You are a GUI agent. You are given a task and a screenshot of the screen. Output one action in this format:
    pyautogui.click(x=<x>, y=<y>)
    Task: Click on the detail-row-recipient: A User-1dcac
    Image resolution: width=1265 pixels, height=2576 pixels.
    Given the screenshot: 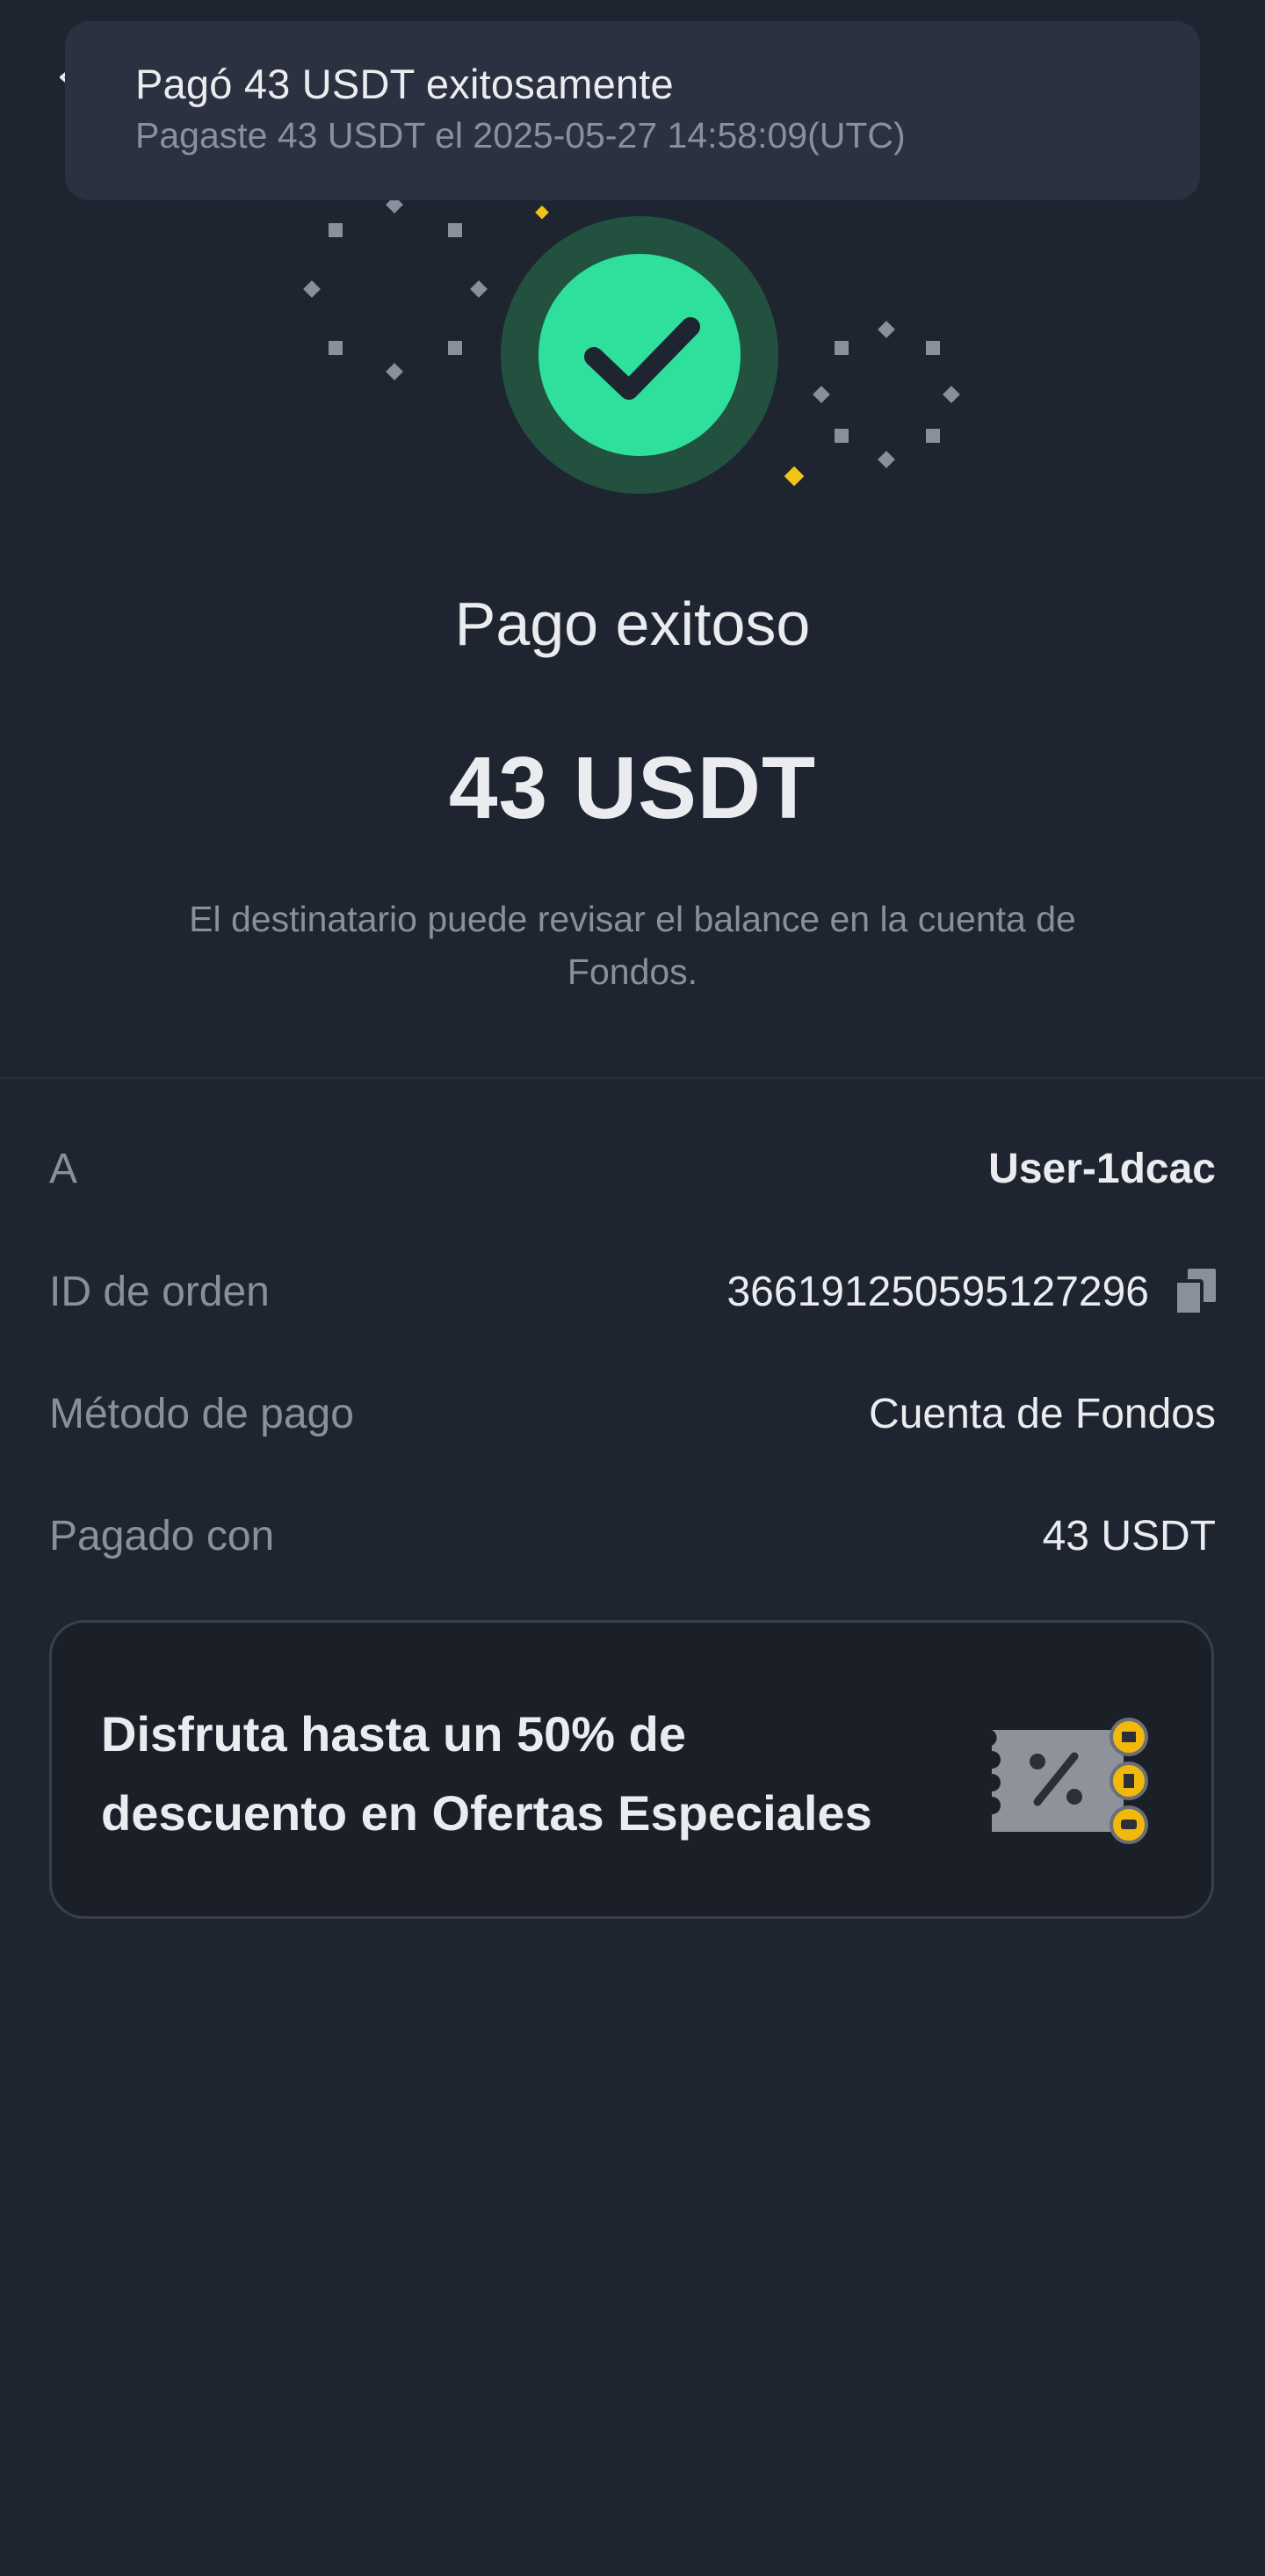 What is the action you would take?
    pyautogui.click(x=632, y=1168)
    